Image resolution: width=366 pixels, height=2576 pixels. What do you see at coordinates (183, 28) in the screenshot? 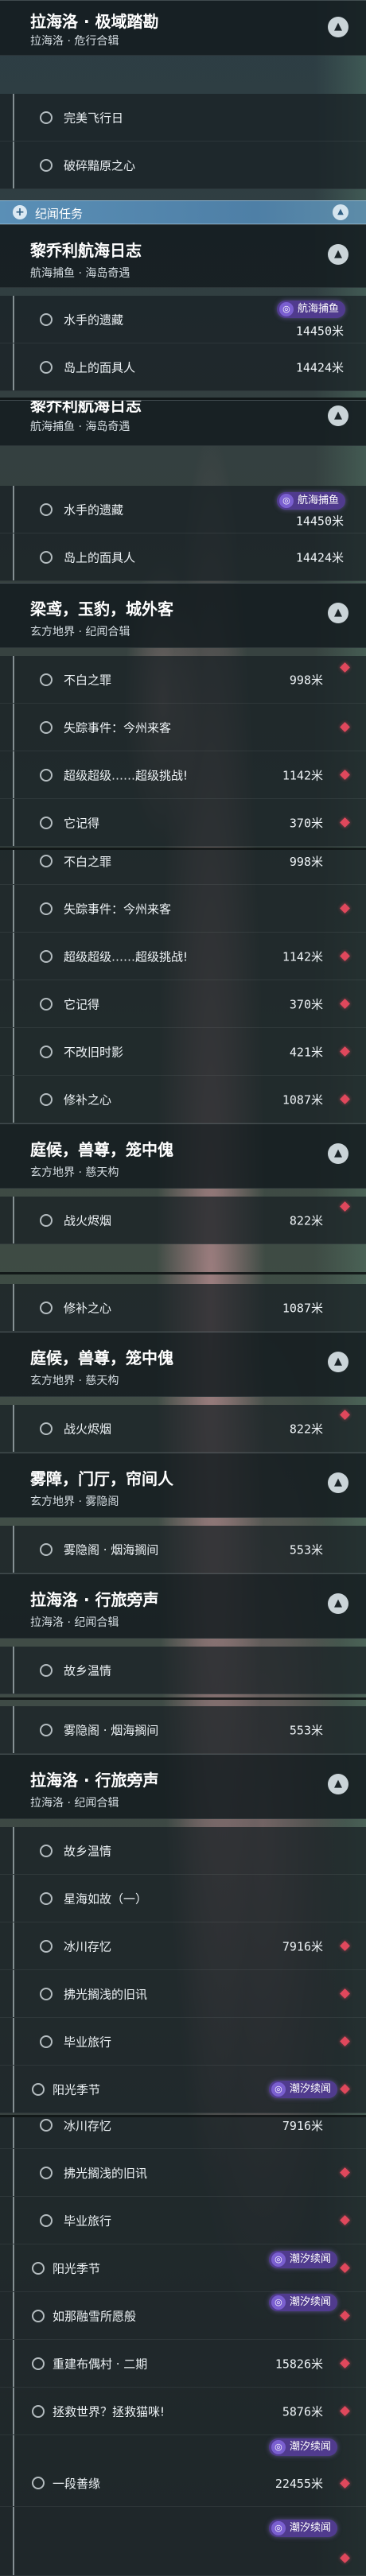
I see `group-header: 拉海洛 · 极域踏勘 拉海洛 · 危行合辑 ▲` at bounding box center [183, 28].